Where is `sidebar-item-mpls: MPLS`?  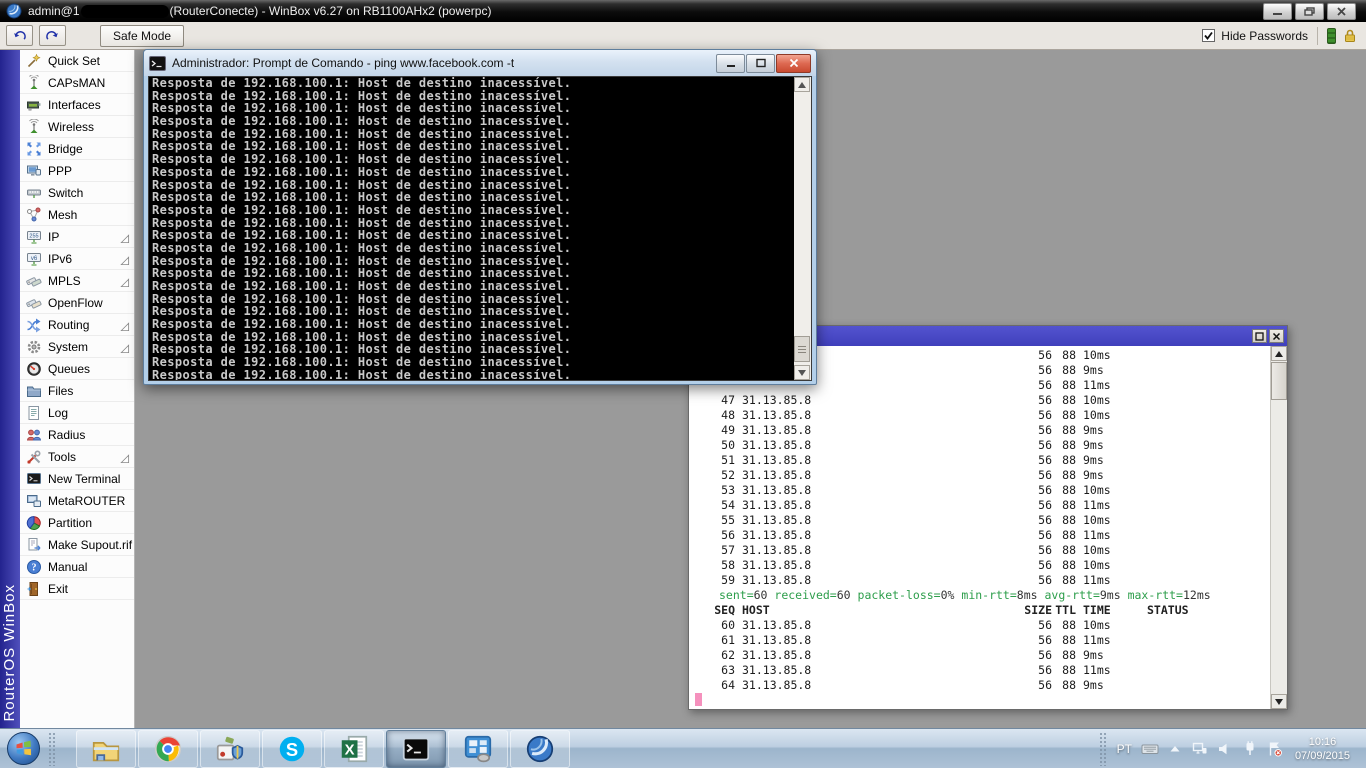 sidebar-item-mpls: MPLS is located at coordinates (77, 281).